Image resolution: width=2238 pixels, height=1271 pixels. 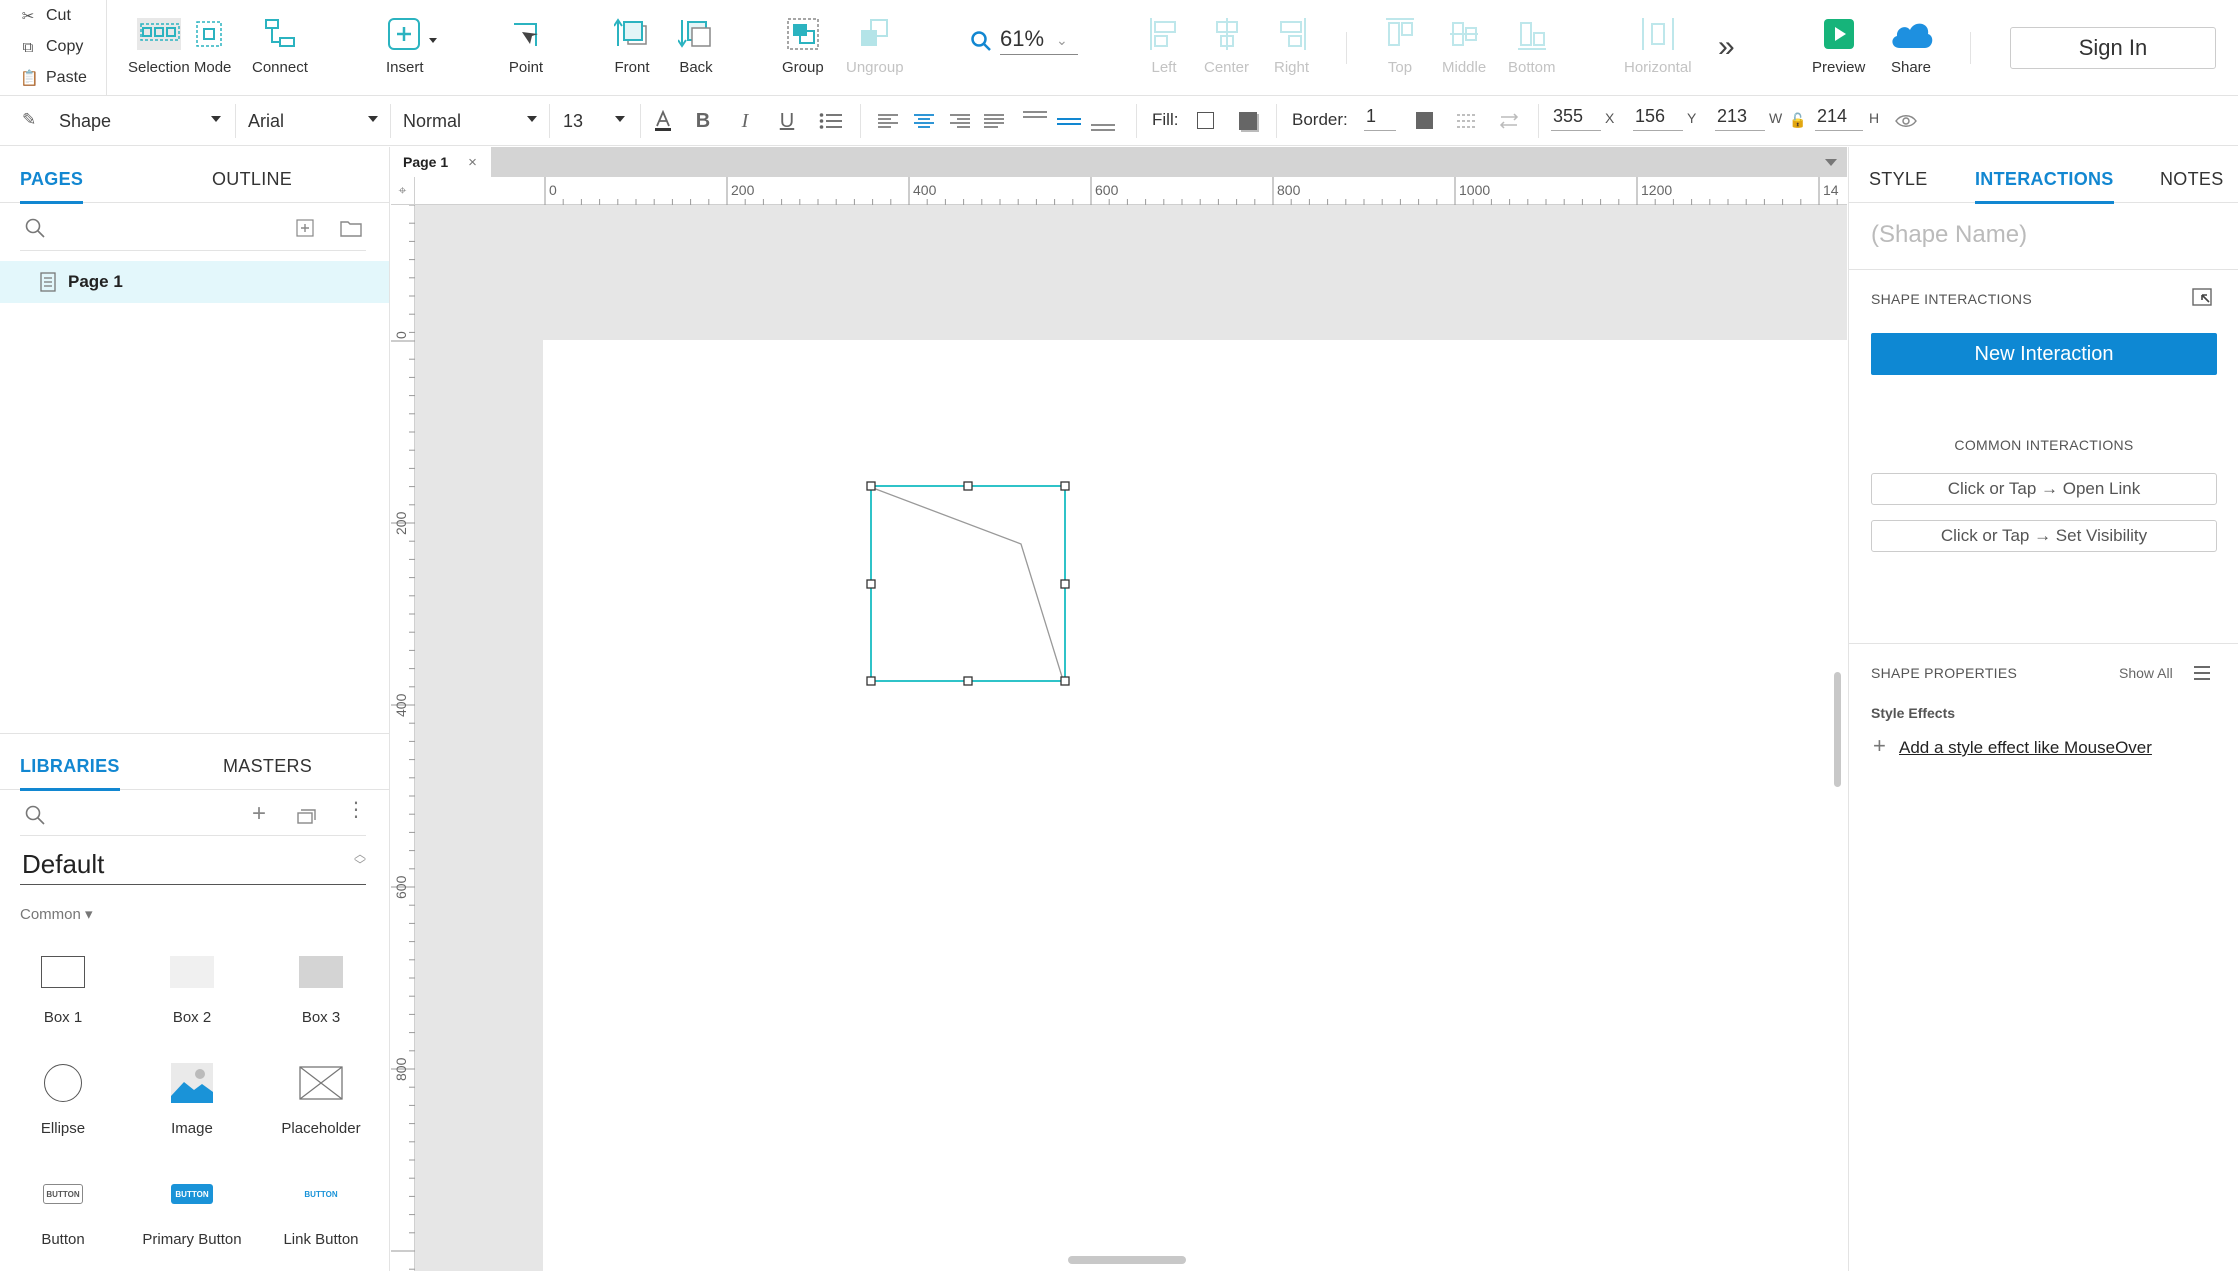 I want to click on border-width-input: 1, so click(x=1380, y=118).